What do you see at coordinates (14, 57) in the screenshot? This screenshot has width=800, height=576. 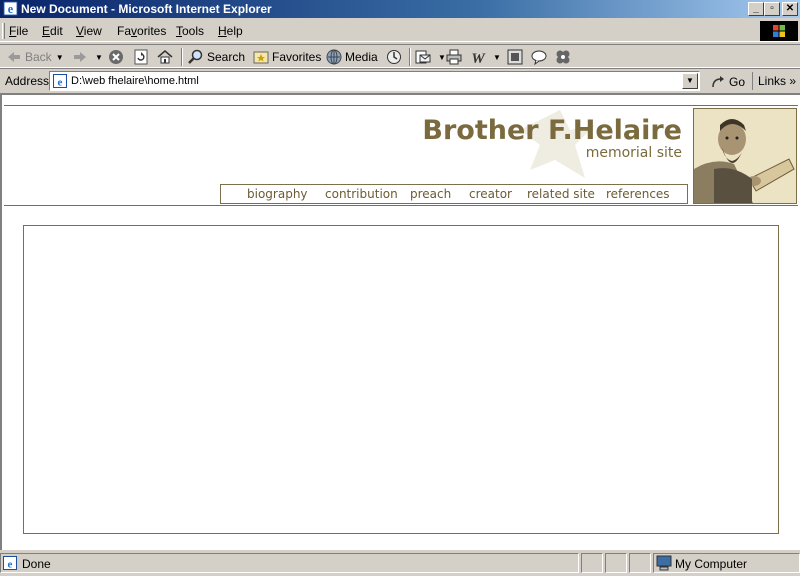 I see `back-arrow-icon` at bounding box center [14, 57].